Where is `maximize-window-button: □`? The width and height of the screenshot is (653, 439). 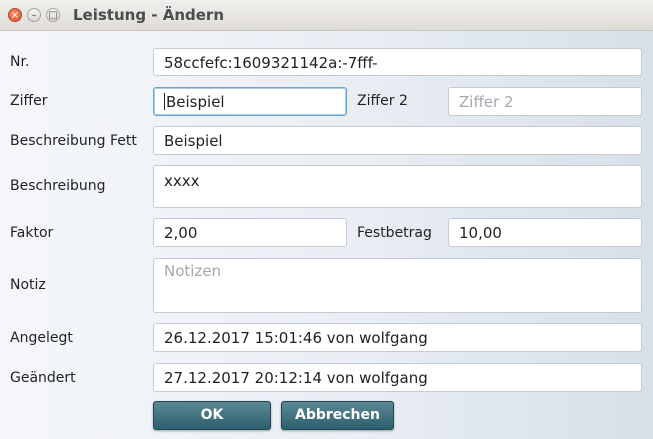
maximize-window-button: □ is located at coordinates (53, 15).